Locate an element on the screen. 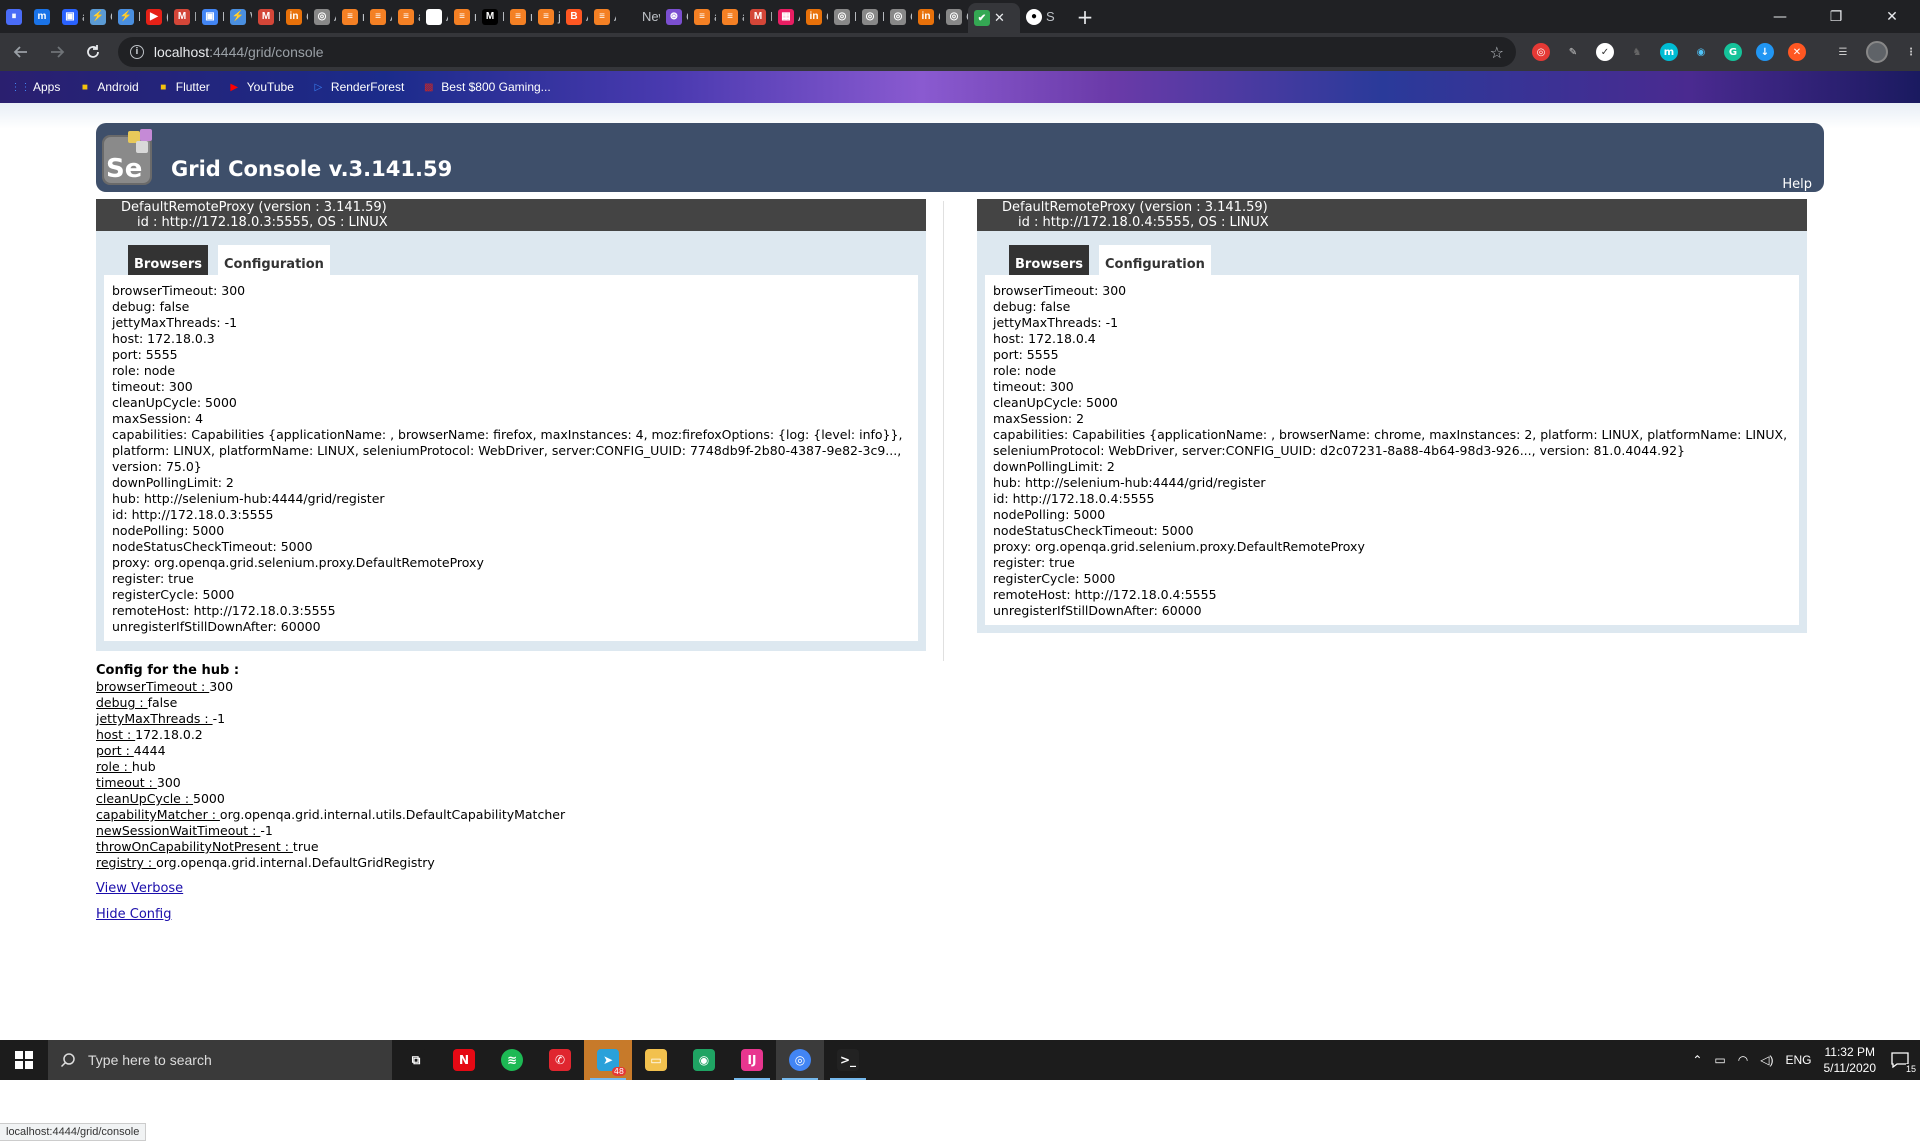 This screenshot has width=1920, height=1141. browser-tab: ▦A is located at coordinates (786, 16).